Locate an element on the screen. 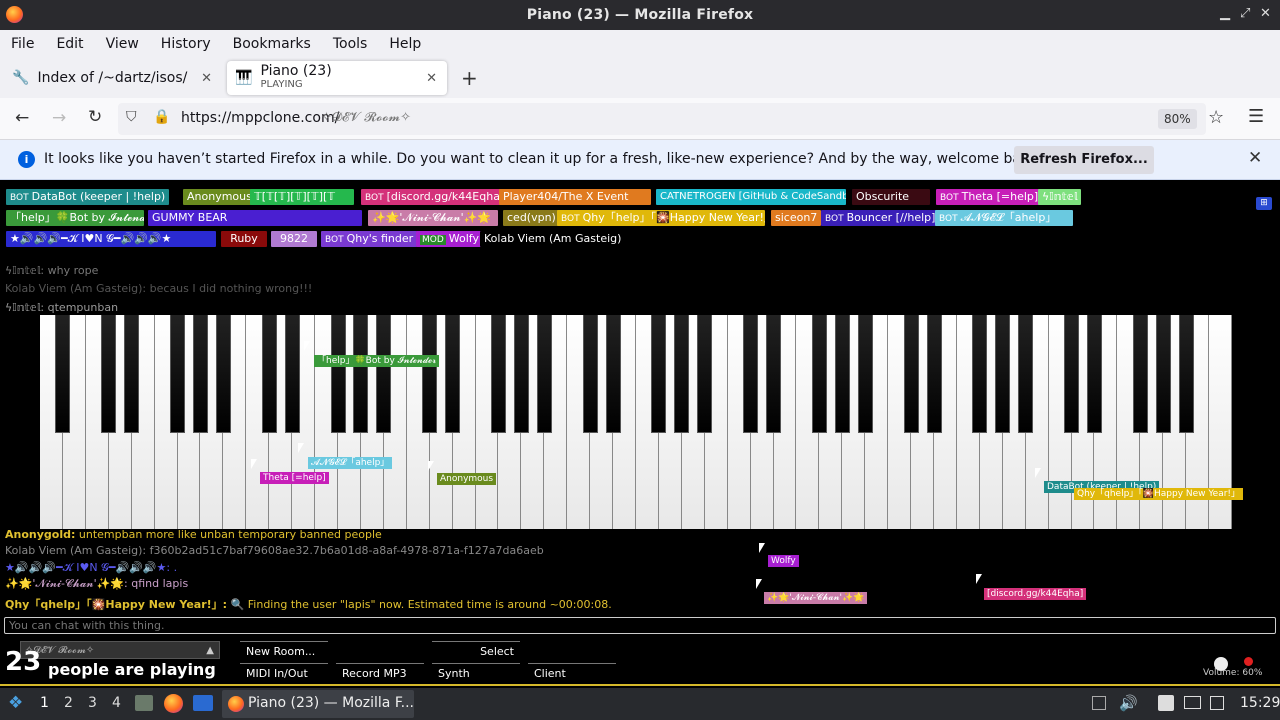 This screenshot has width=1280, height=720. user-chip: BOT Qhy's finder is located at coordinates (369, 239).